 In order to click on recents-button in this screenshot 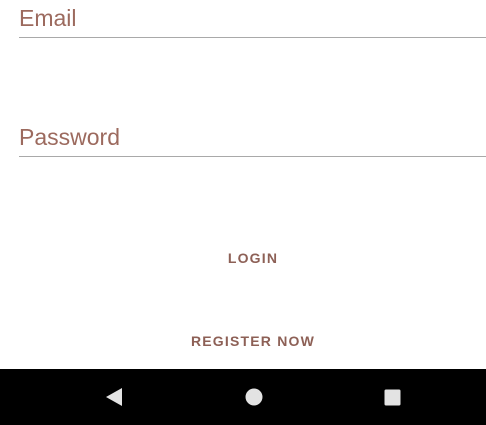, I will do `click(392, 397)`.